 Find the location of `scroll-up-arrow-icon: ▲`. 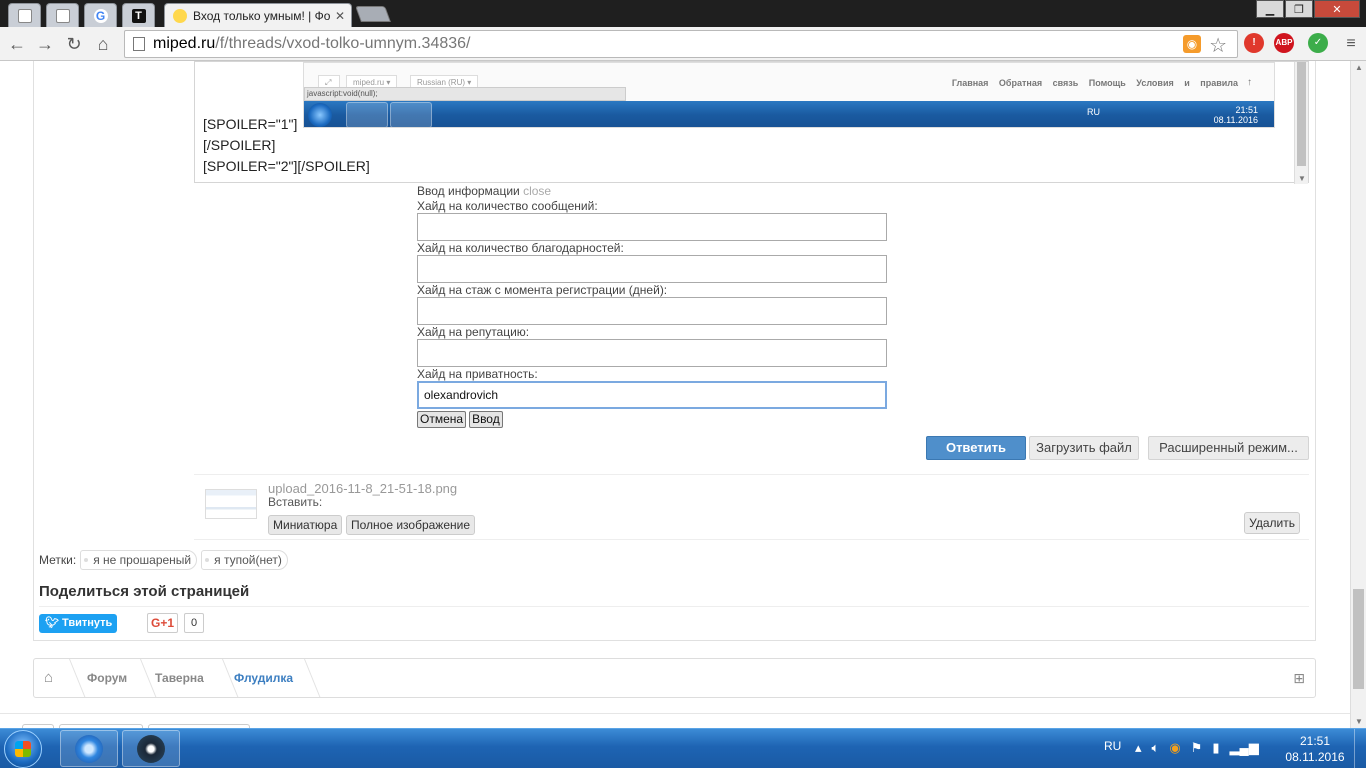

scroll-up-arrow-icon: ▲ is located at coordinates (1359, 67).